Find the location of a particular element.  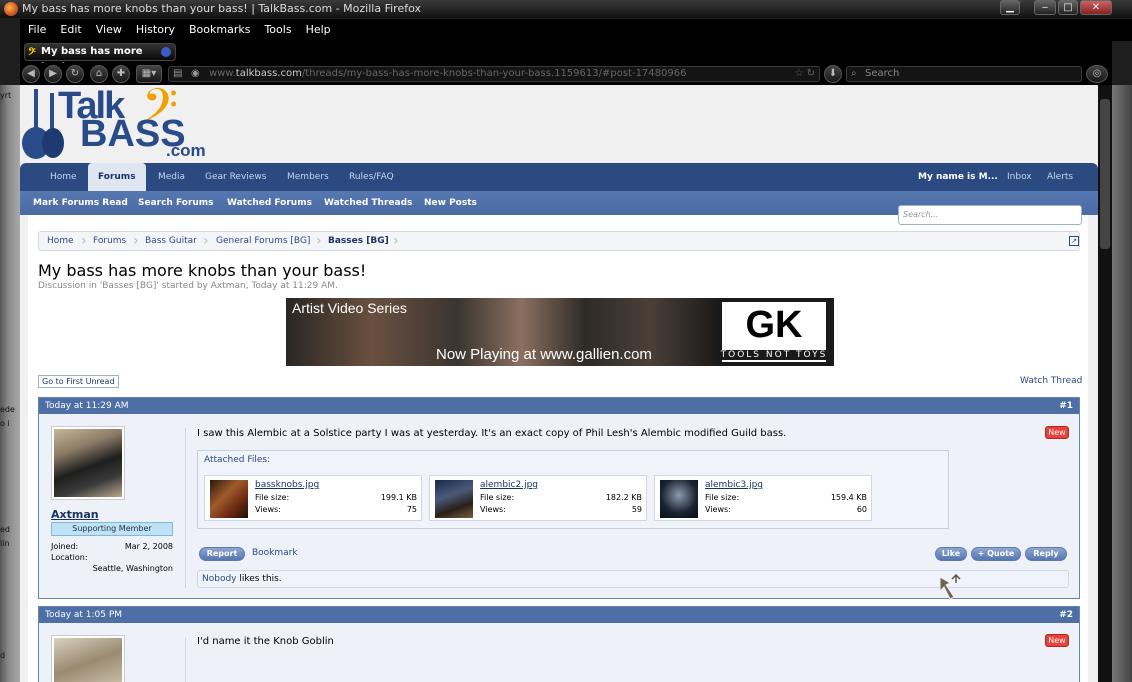

alerts-link: Alerts is located at coordinates (1060, 177).